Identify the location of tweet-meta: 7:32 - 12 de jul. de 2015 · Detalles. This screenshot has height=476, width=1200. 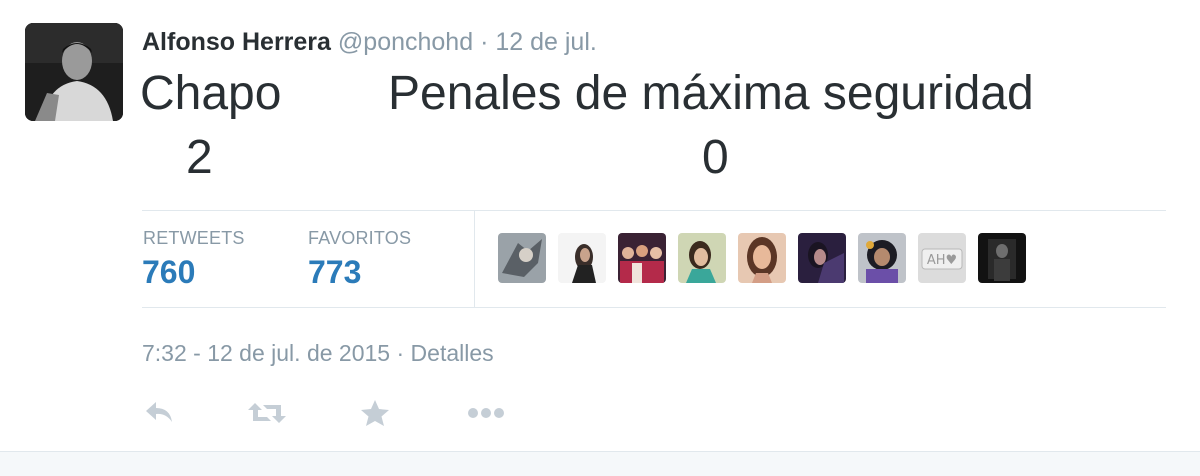
(318, 353).